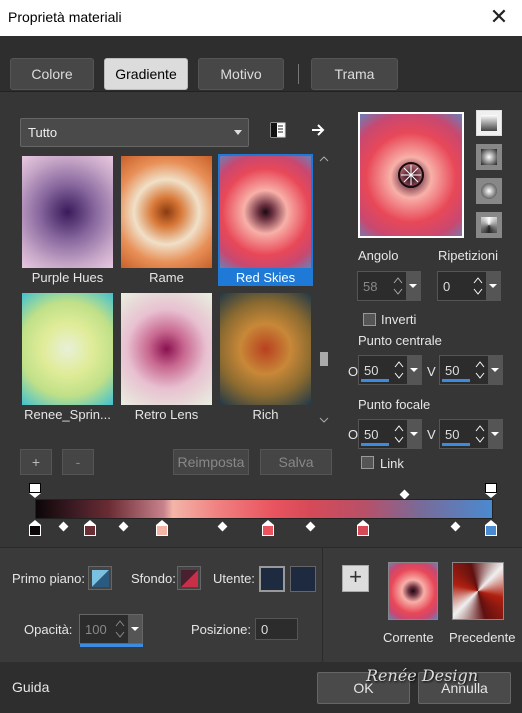 The height and width of the screenshot is (713, 522). I want to click on tab-texture: Trama, so click(354, 74).